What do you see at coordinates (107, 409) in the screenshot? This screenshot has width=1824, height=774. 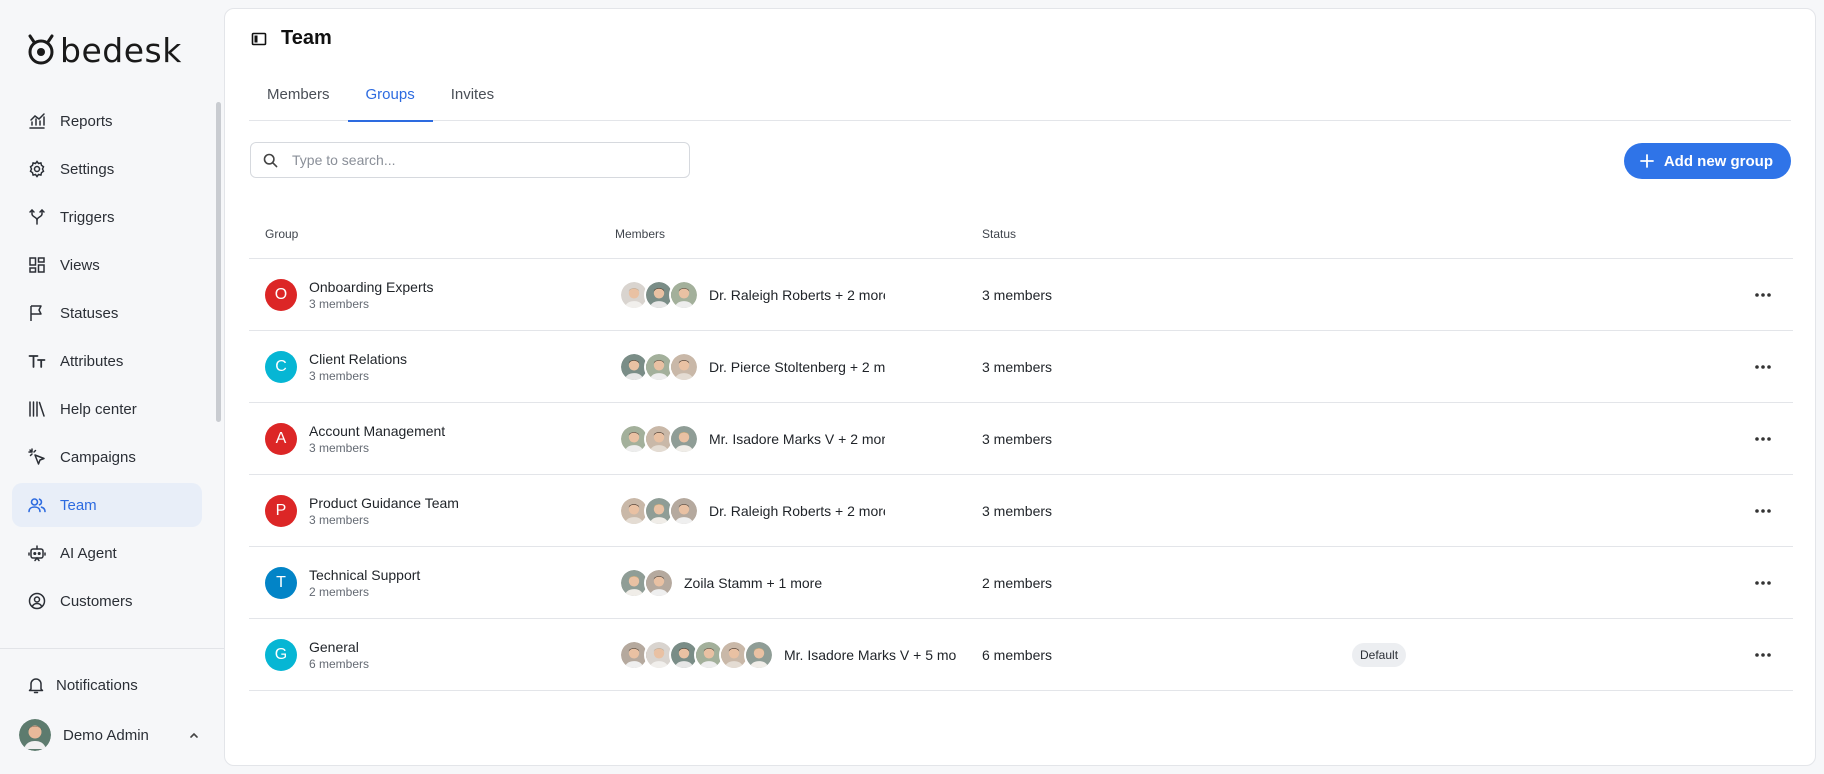 I see `sidebar-item-help-center: Help center` at bounding box center [107, 409].